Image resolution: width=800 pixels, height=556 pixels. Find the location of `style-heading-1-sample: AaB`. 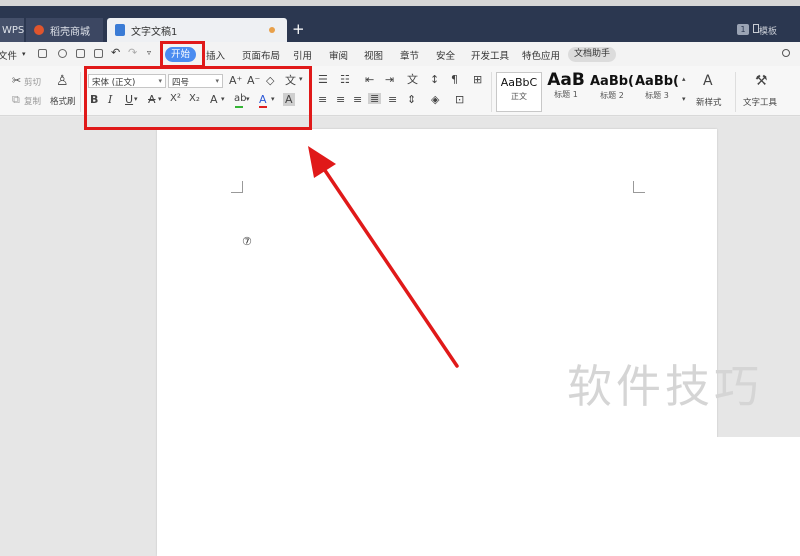

style-heading-1-sample: AaB is located at coordinates (566, 80).